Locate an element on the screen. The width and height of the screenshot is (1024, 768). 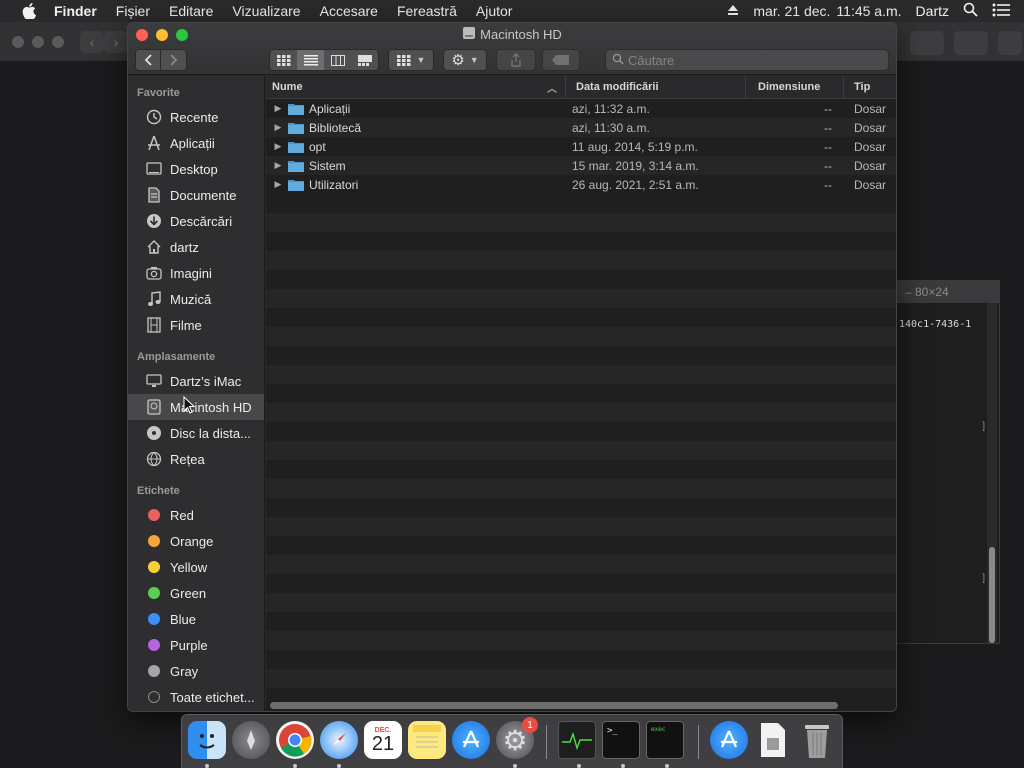
terminal-scrollbar is located at coordinates (992, 473).